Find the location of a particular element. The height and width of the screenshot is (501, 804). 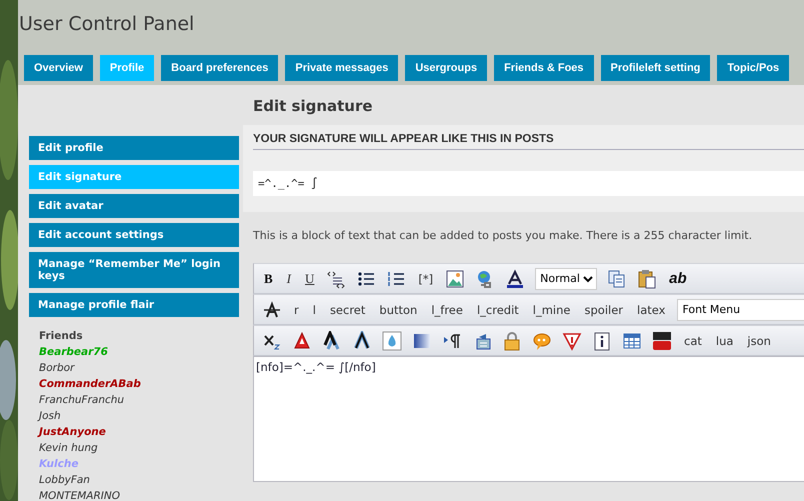

section-heading: Edit signature is located at coordinates (313, 107).